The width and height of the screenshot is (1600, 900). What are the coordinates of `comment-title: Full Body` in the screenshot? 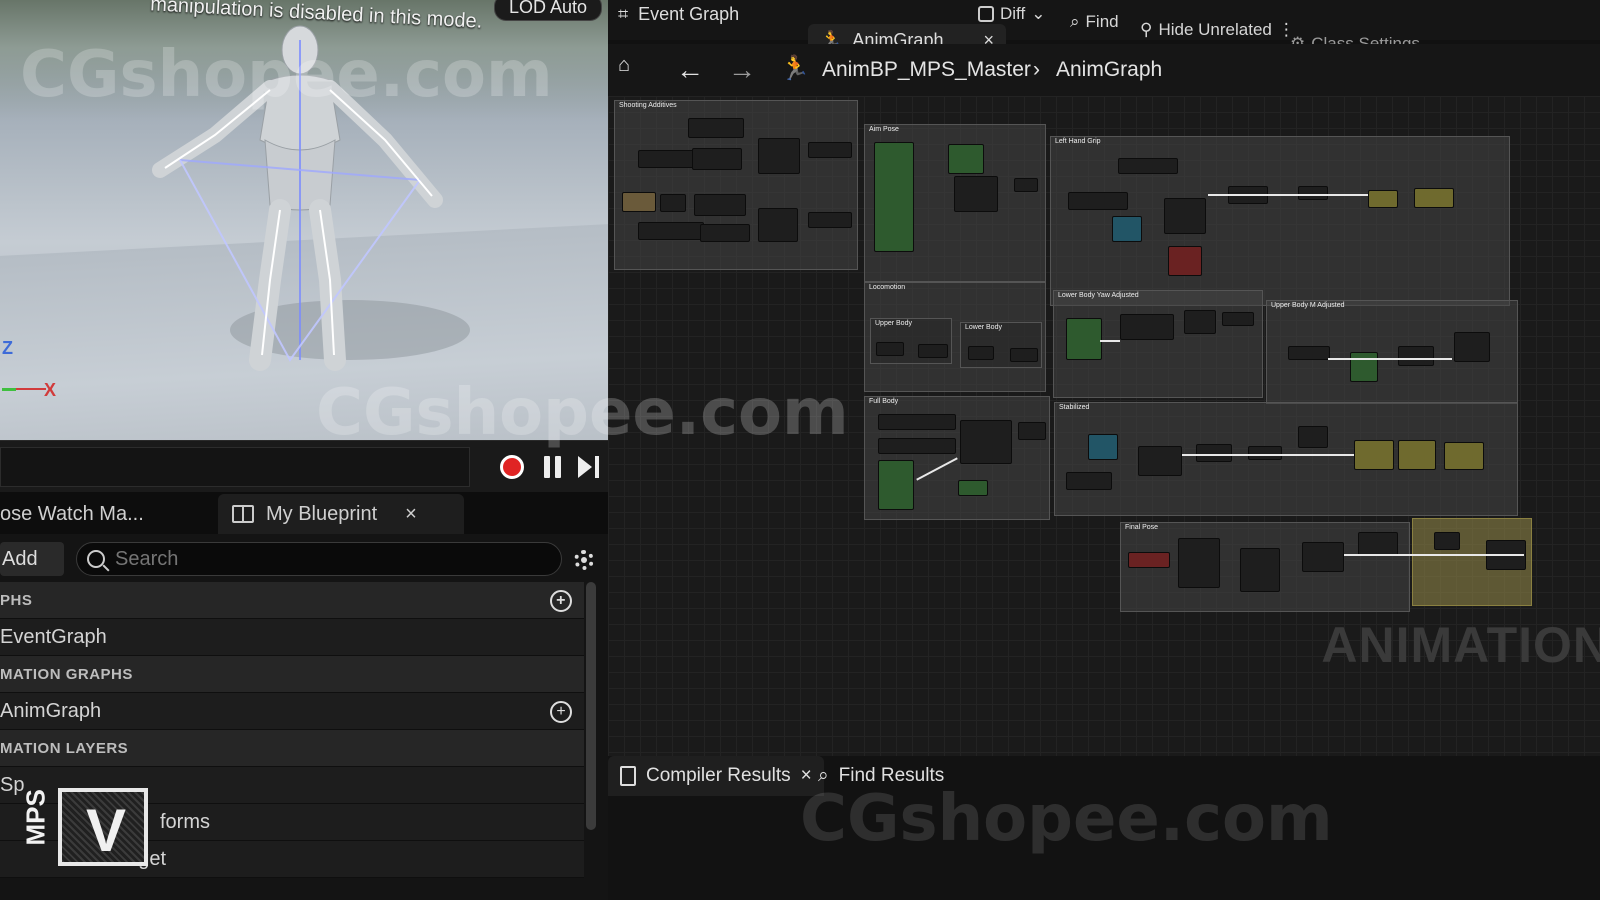 It's located at (884, 401).